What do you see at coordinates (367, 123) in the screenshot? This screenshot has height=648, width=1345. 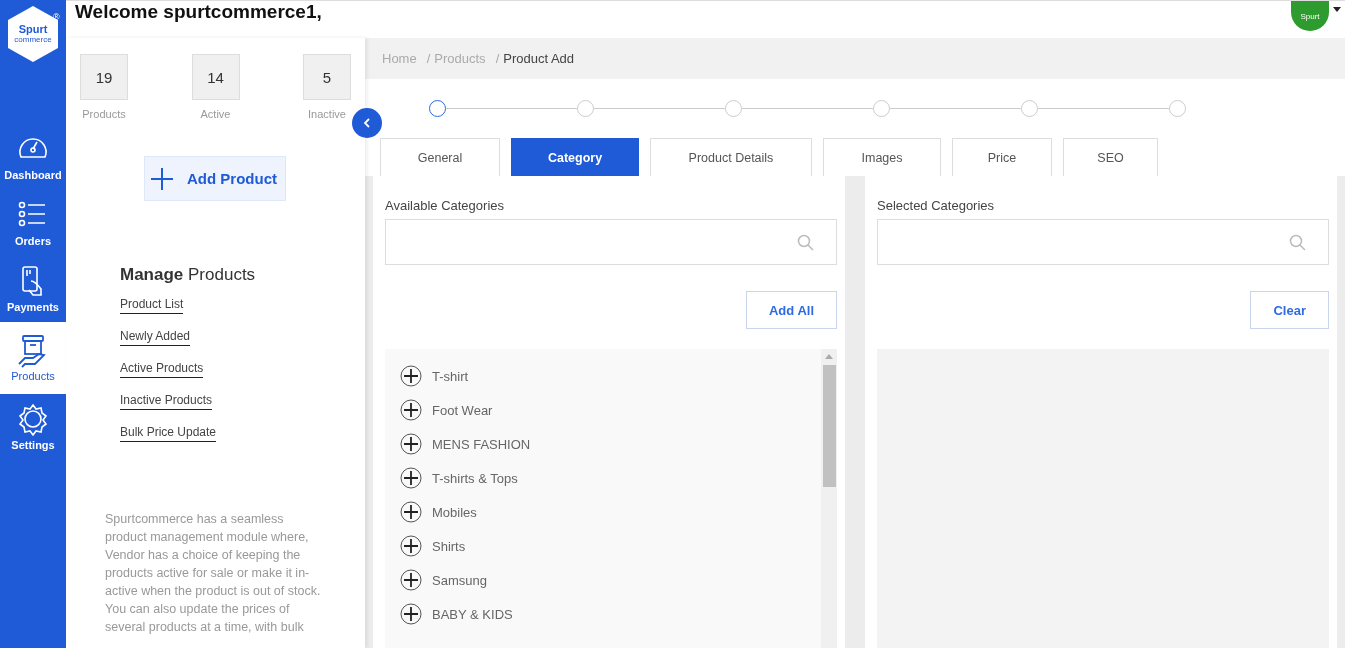 I see `chevron-left-icon` at bounding box center [367, 123].